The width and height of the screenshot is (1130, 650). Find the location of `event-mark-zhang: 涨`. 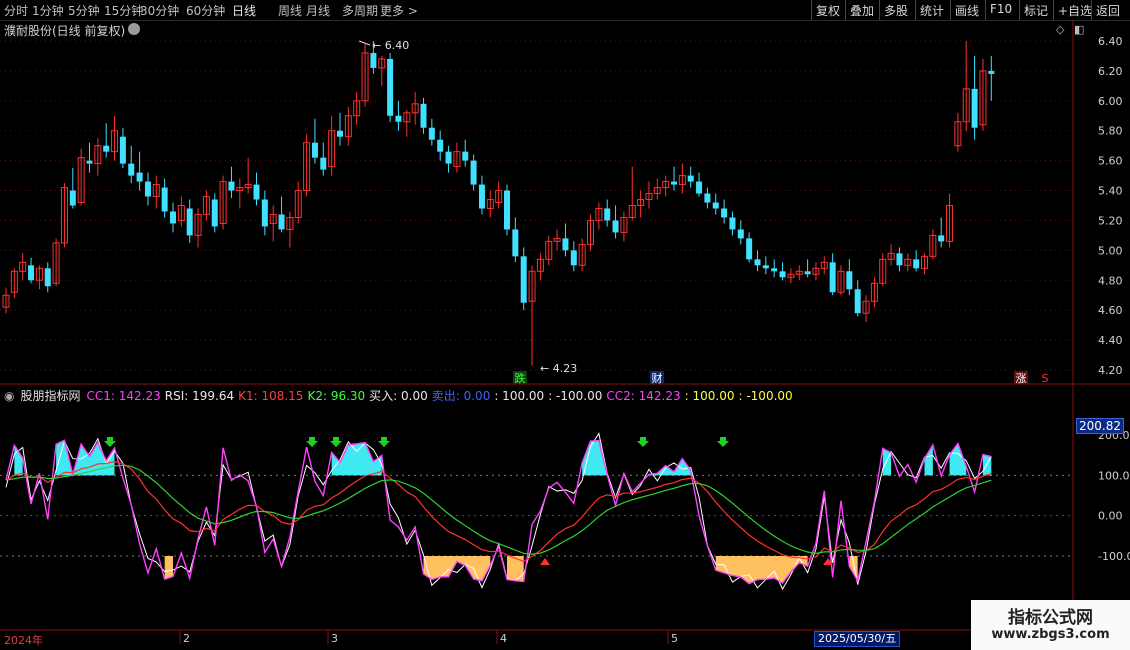

event-mark-zhang: 涨 is located at coordinates (1021, 378).